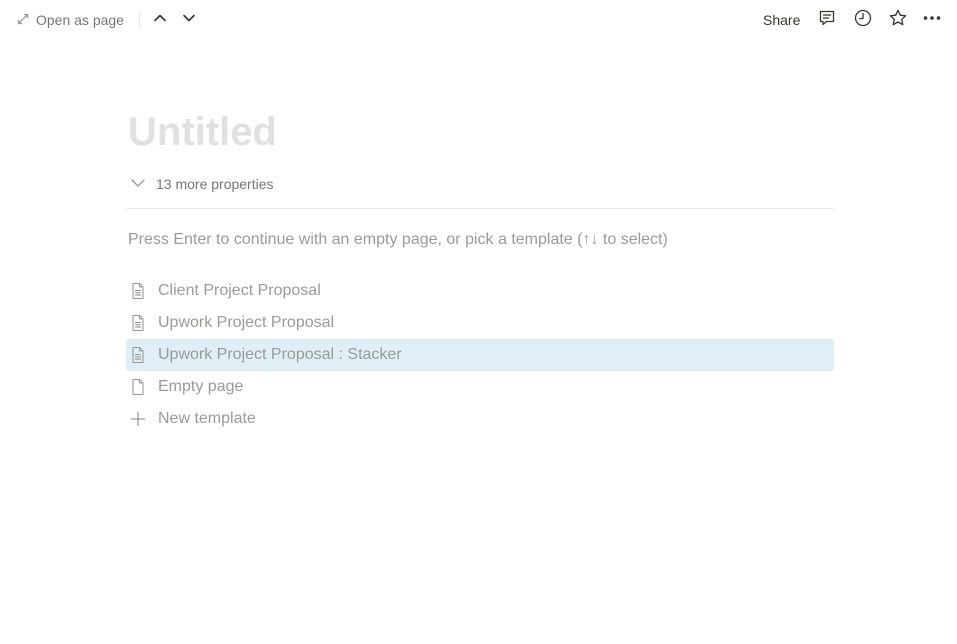 The height and width of the screenshot is (644, 957). I want to click on share-button: Share, so click(781, 20).